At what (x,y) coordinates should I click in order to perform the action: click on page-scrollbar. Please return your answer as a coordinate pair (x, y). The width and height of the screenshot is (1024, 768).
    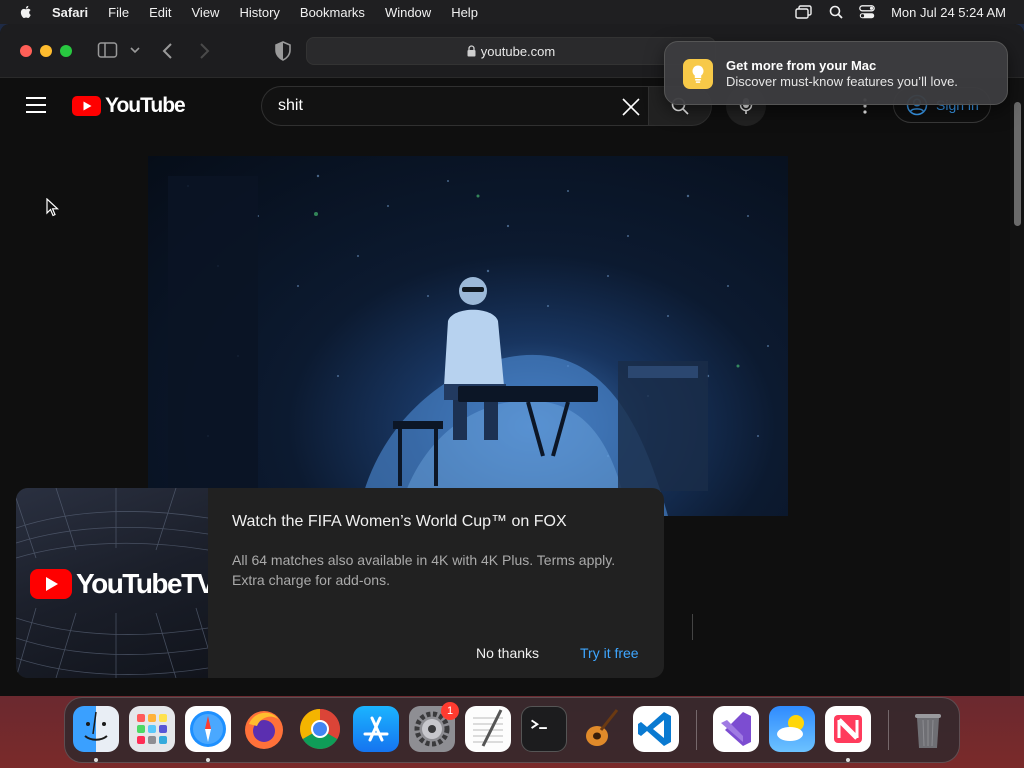
    Looking at the image, I should click on (1017, 387).